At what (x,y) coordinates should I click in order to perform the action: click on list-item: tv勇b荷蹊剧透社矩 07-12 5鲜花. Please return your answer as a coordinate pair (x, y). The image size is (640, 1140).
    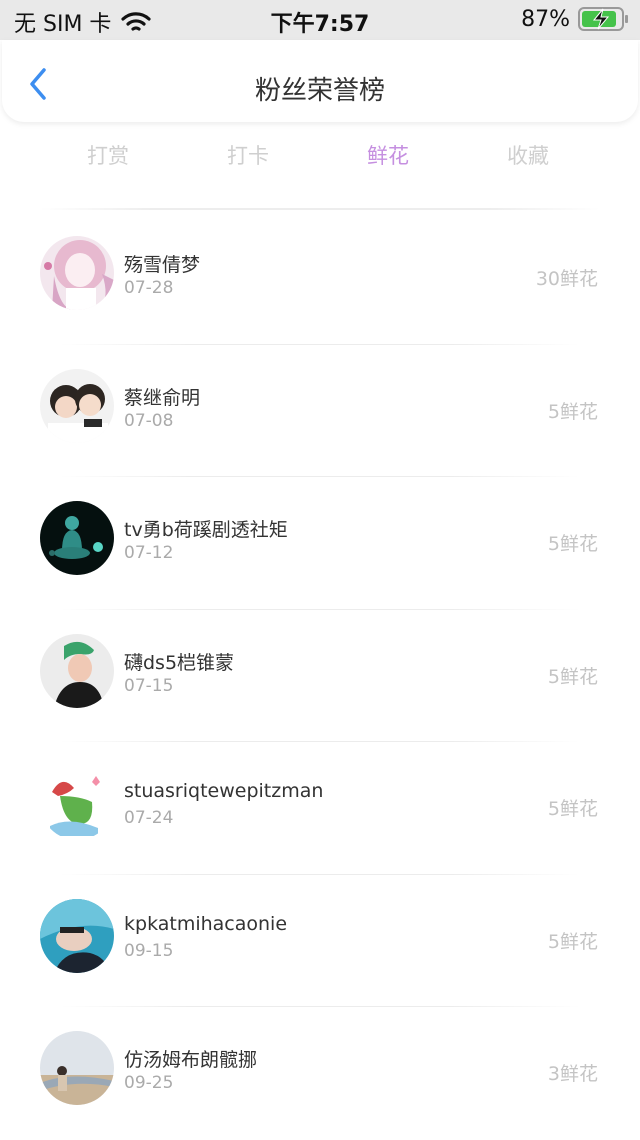
    Looking at the image, I should click on (320, 543).